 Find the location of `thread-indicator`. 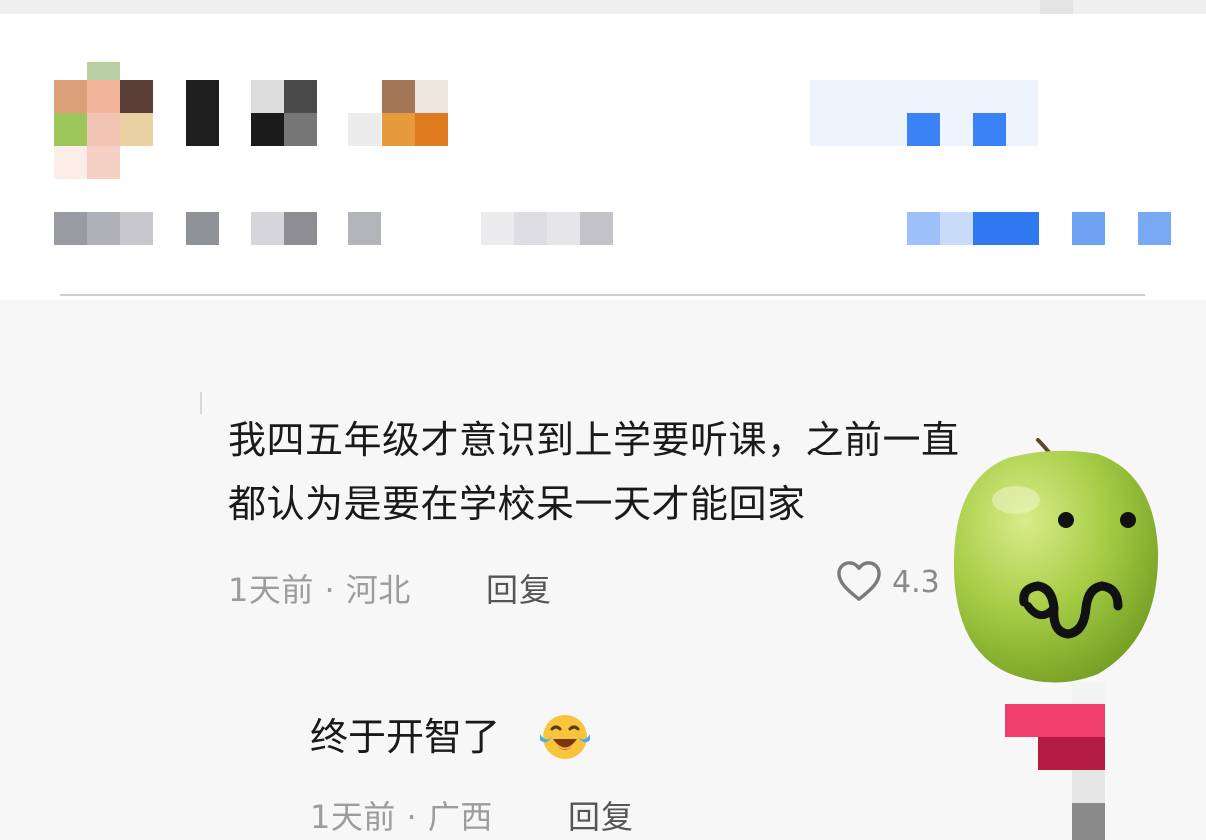

thread-indicator is located at coordinates (201, 403).